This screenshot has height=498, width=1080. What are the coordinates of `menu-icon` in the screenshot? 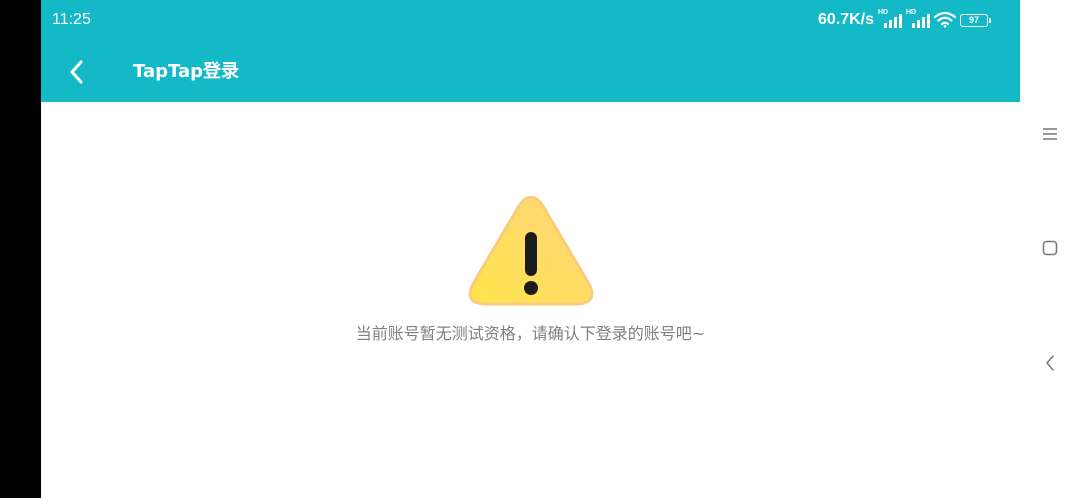 It's located at (1050, 134).